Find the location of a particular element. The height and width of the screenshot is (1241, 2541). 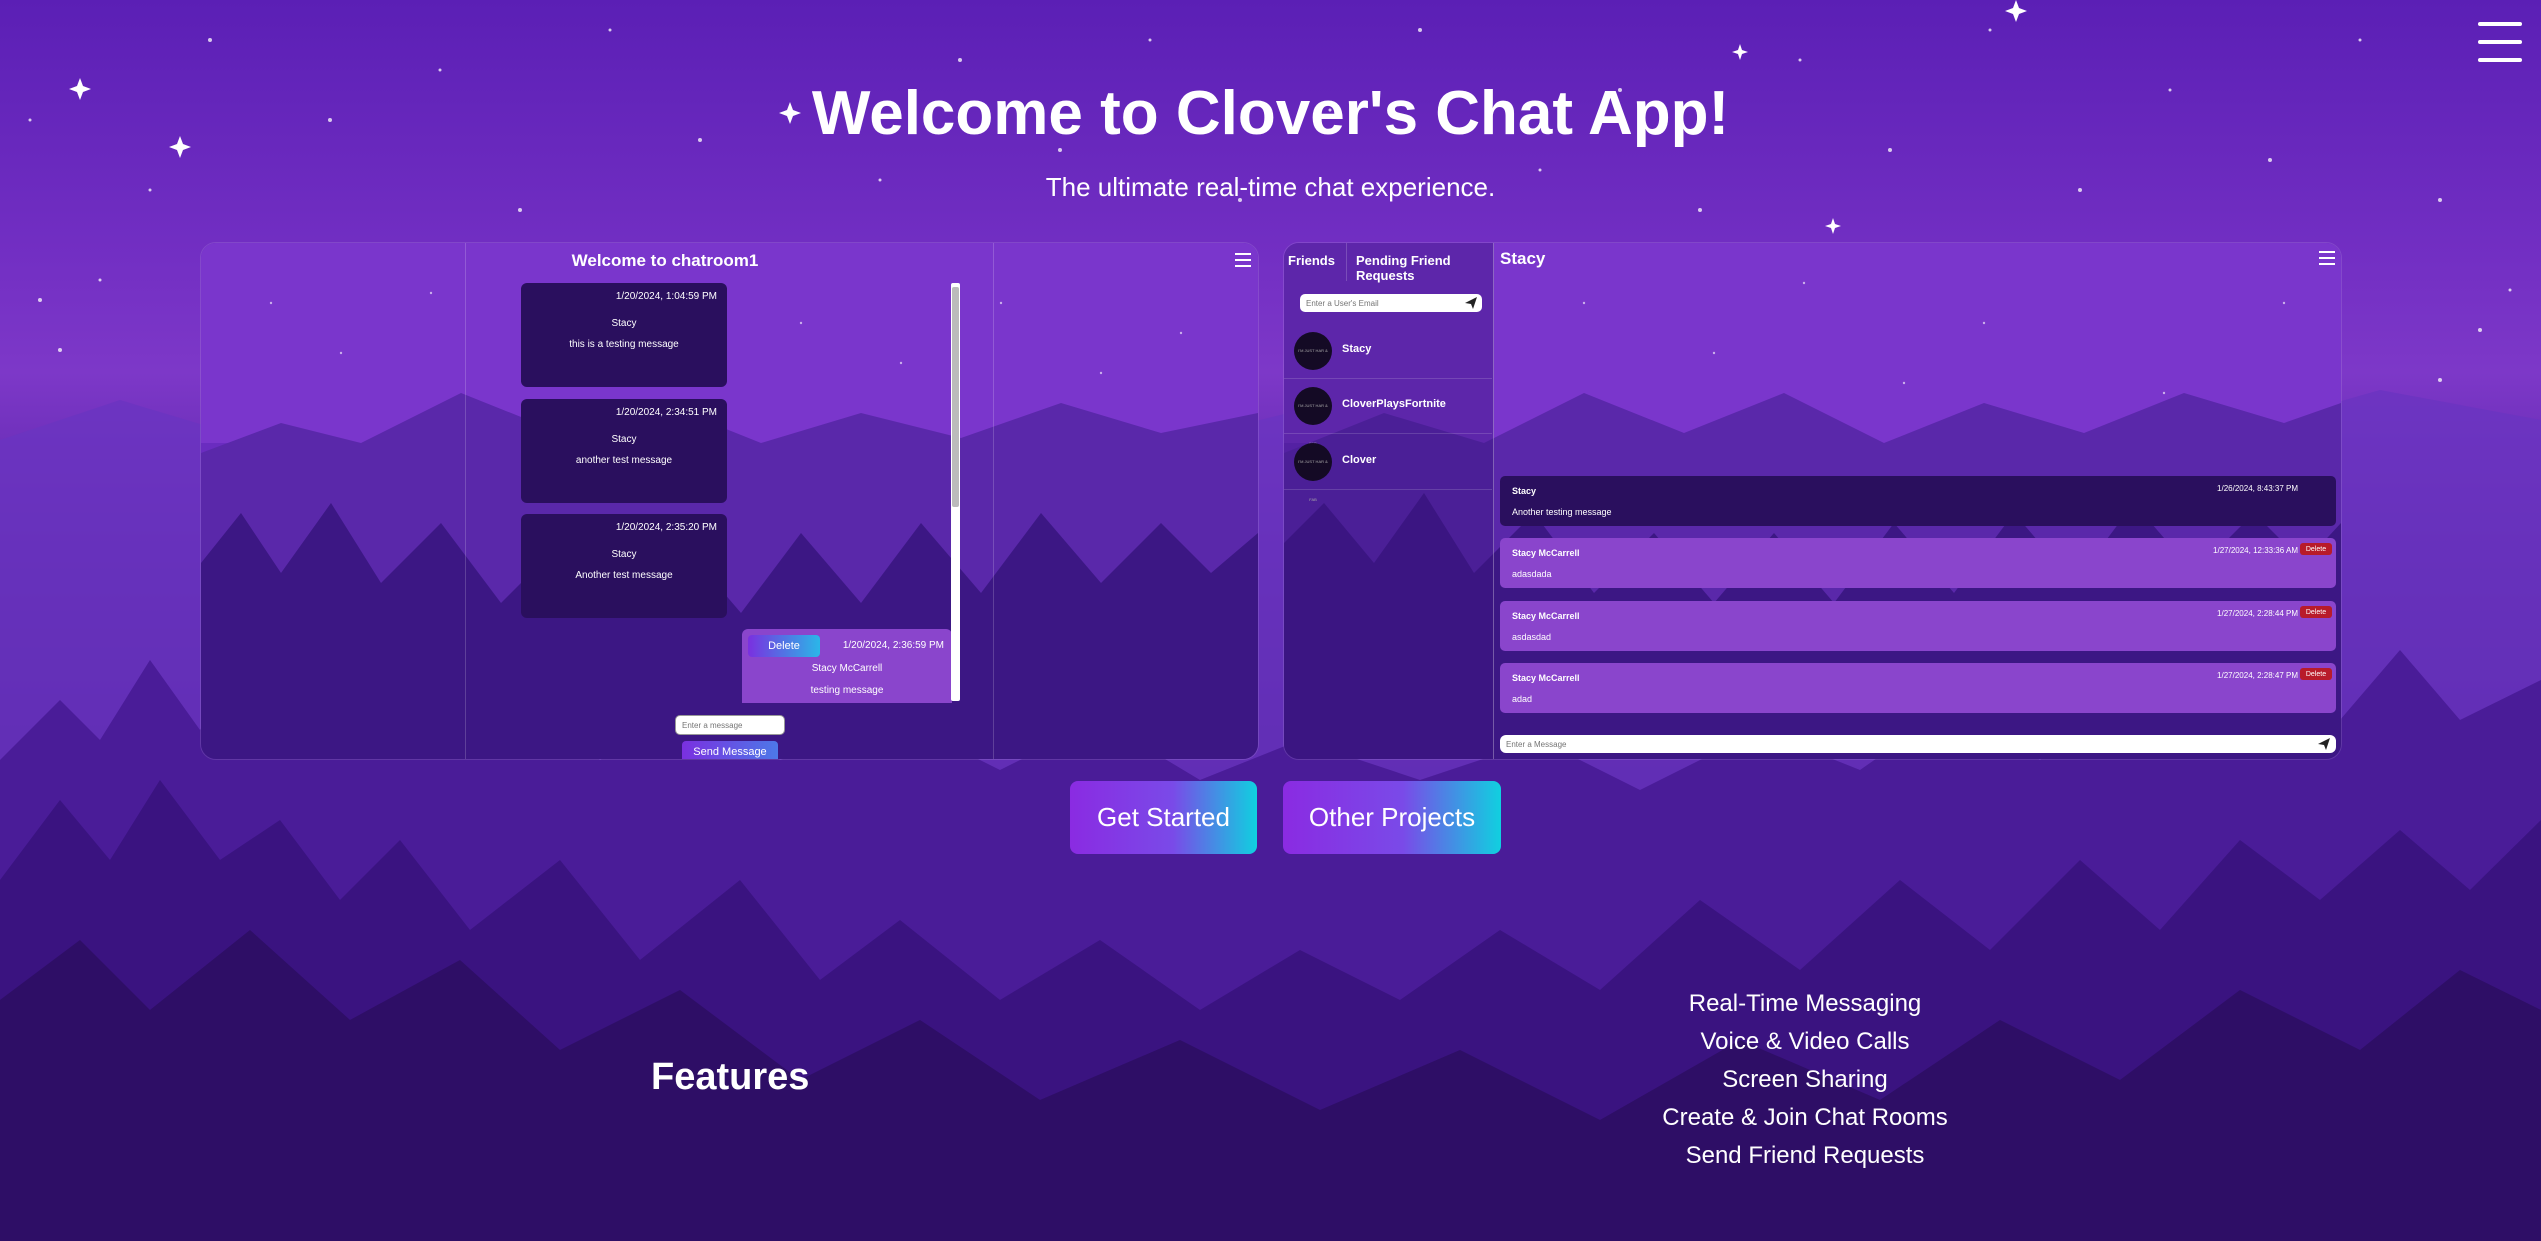

tab-friends: Friends is located at coordinates (1311, 260).